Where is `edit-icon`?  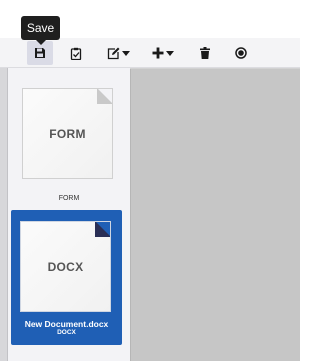
edit-icon is located at coordinates (113, 53).